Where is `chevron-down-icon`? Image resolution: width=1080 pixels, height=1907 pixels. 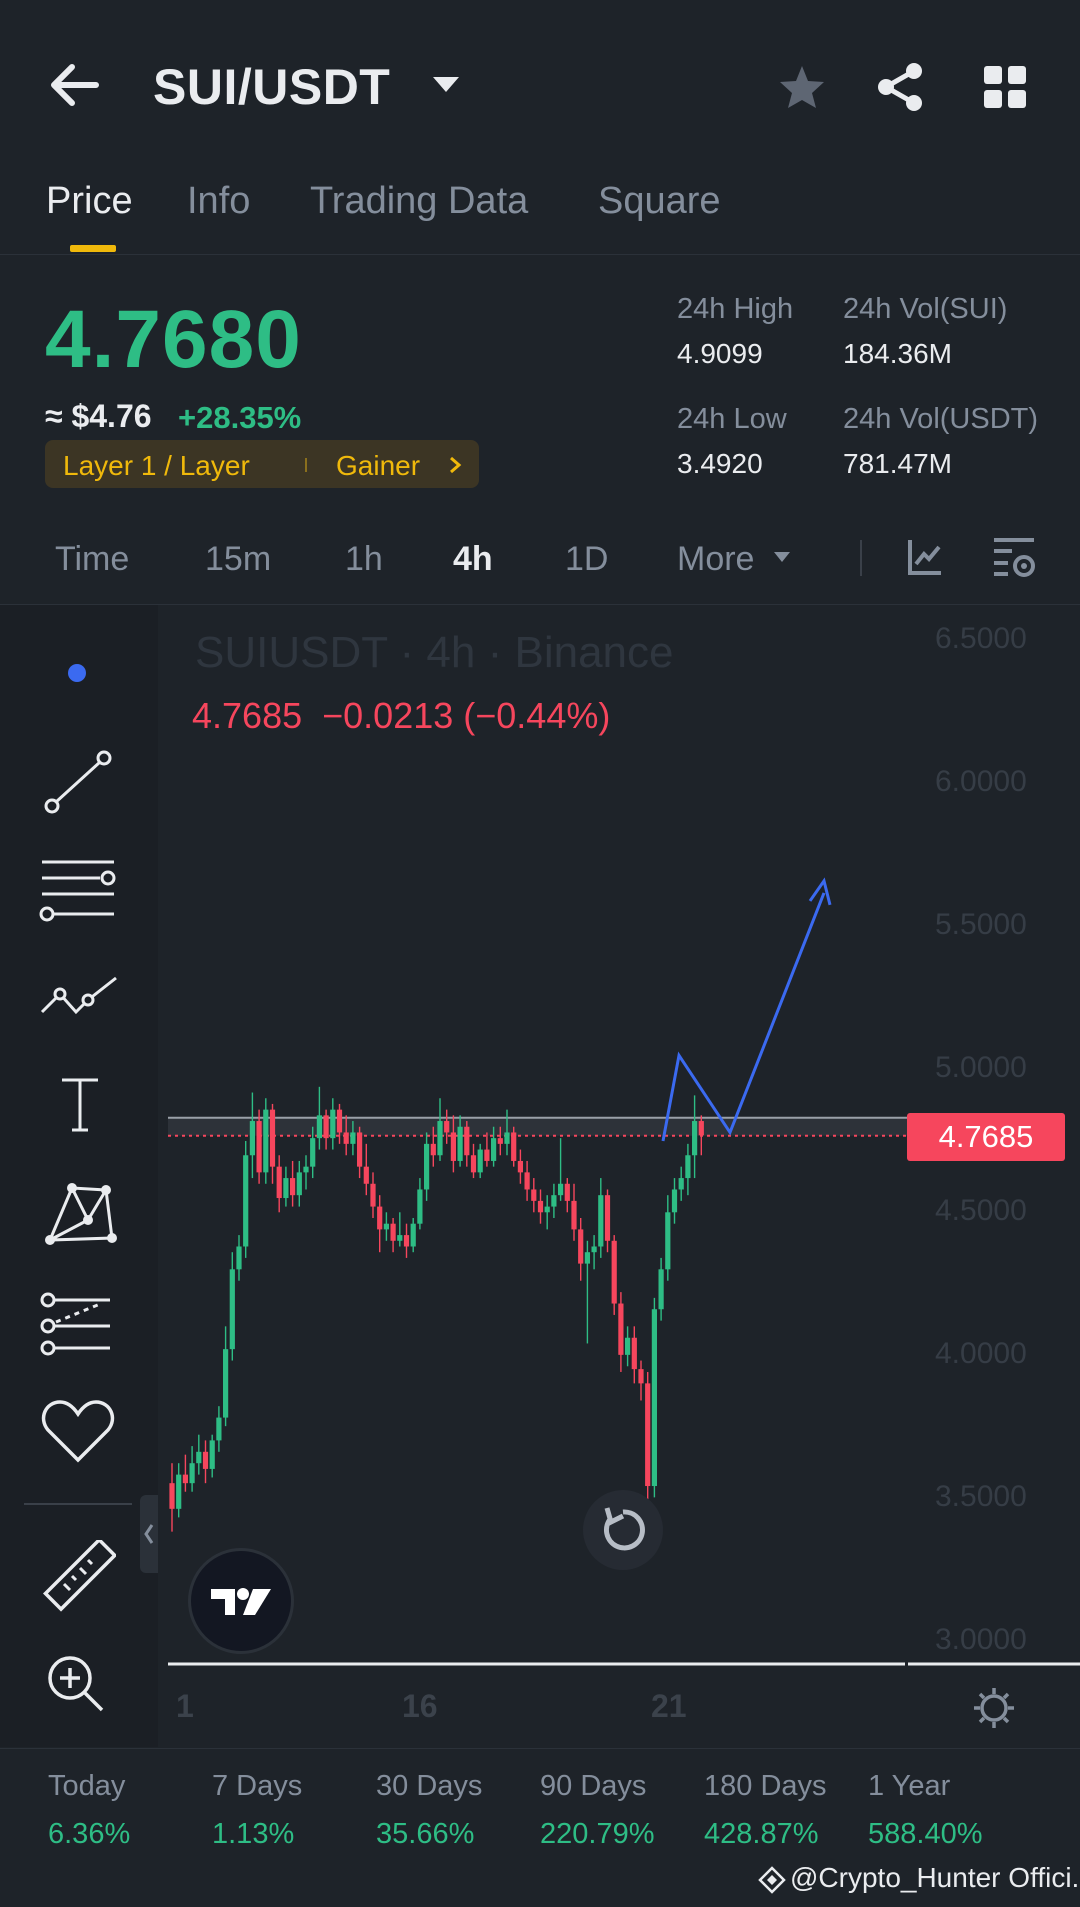
chevron-down-icon is located at coordinates (446, 85).